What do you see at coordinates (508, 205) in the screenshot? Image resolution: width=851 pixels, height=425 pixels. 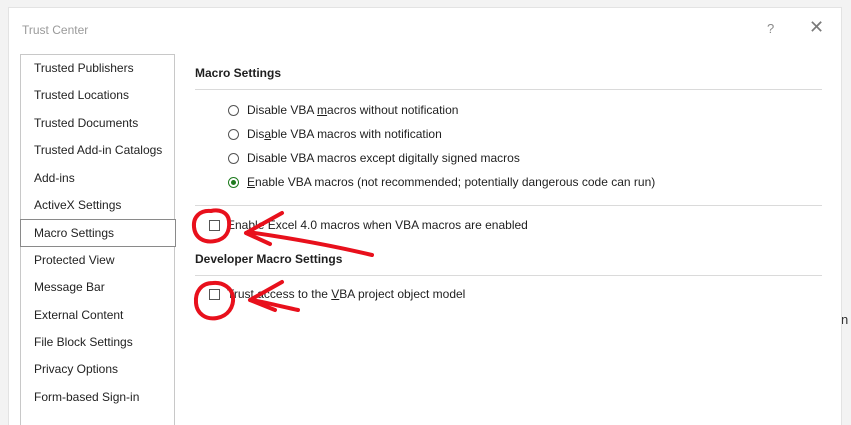 I see `section-divider` at bounding box center [508, 205].